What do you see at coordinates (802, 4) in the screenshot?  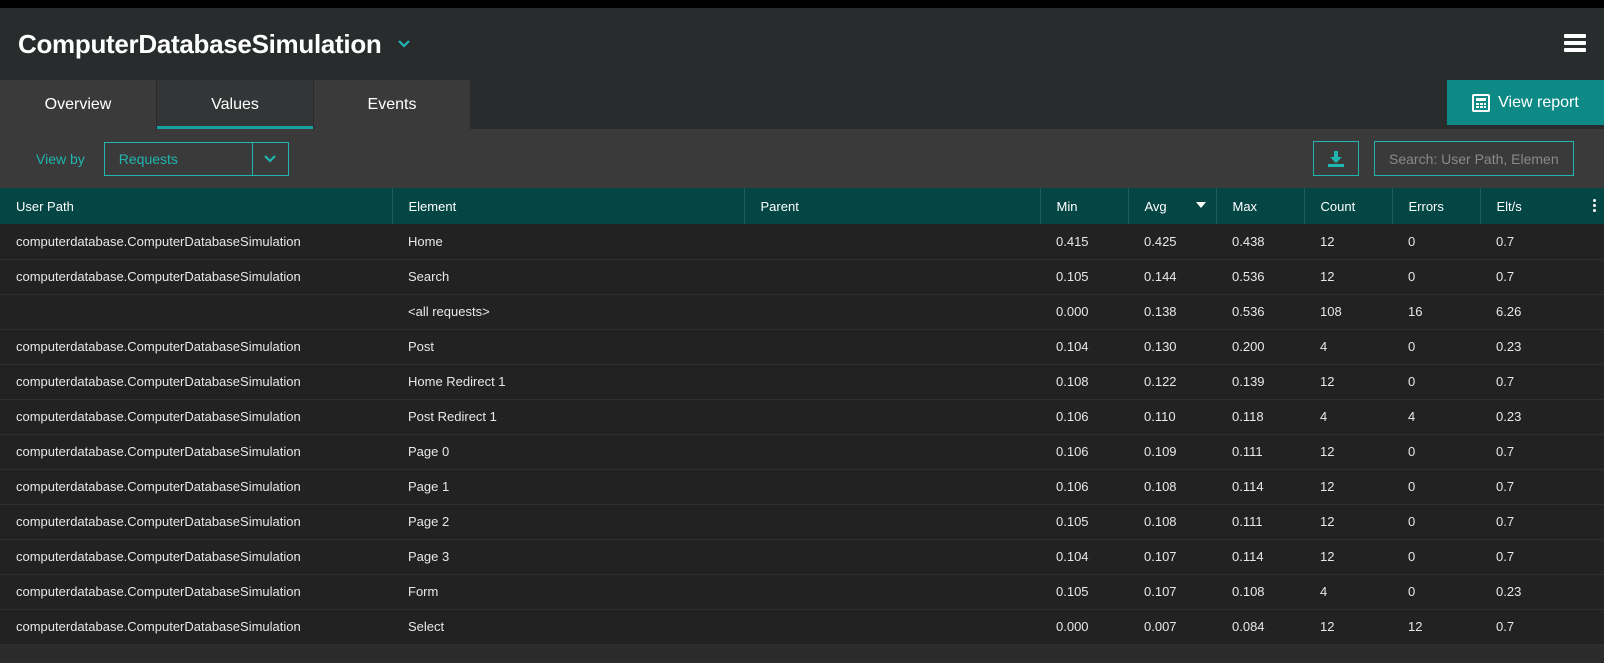 I see `top-strip` at bounding box center [802, 4].